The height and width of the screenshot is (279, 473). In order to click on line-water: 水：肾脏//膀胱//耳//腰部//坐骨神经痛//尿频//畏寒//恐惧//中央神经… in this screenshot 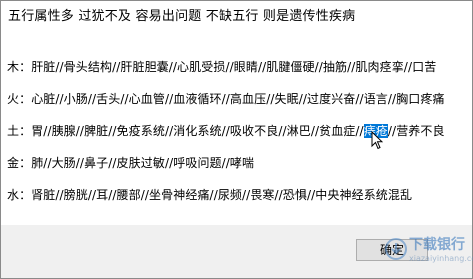, I will do `click(210, 195)`.